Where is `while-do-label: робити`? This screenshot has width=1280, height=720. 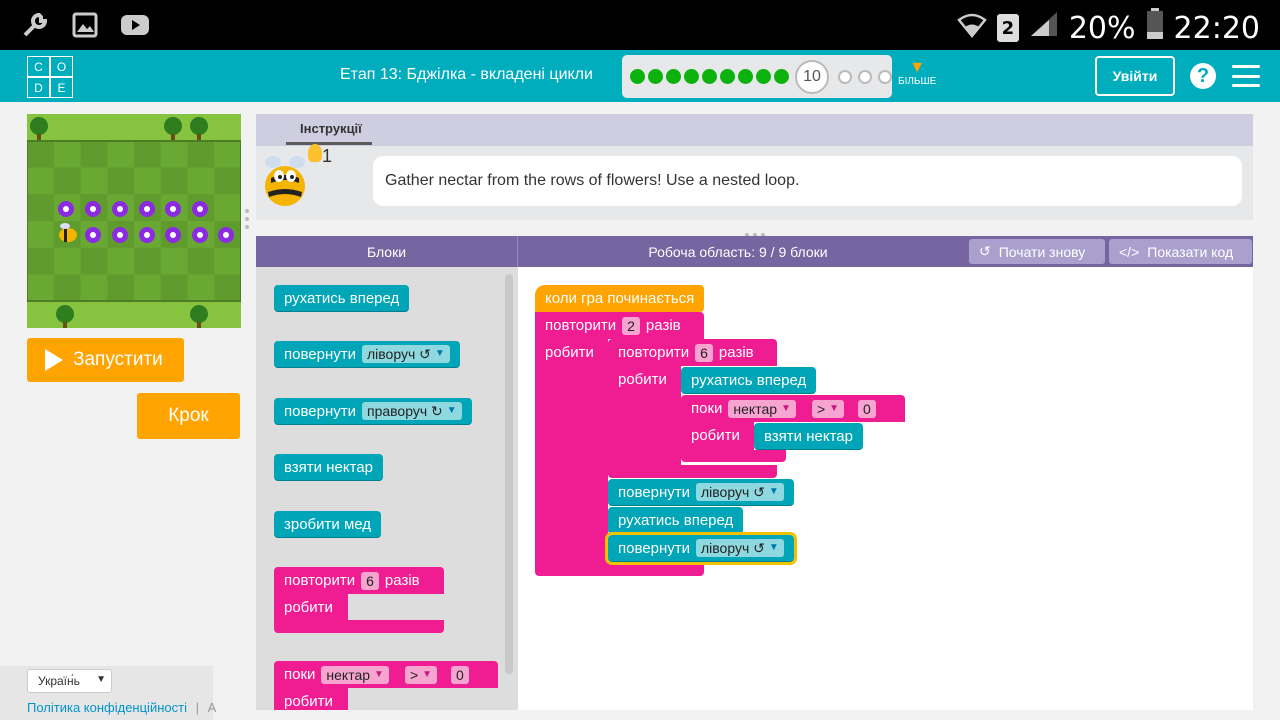 while-do-label: робити is located at coordinates (715, 435).